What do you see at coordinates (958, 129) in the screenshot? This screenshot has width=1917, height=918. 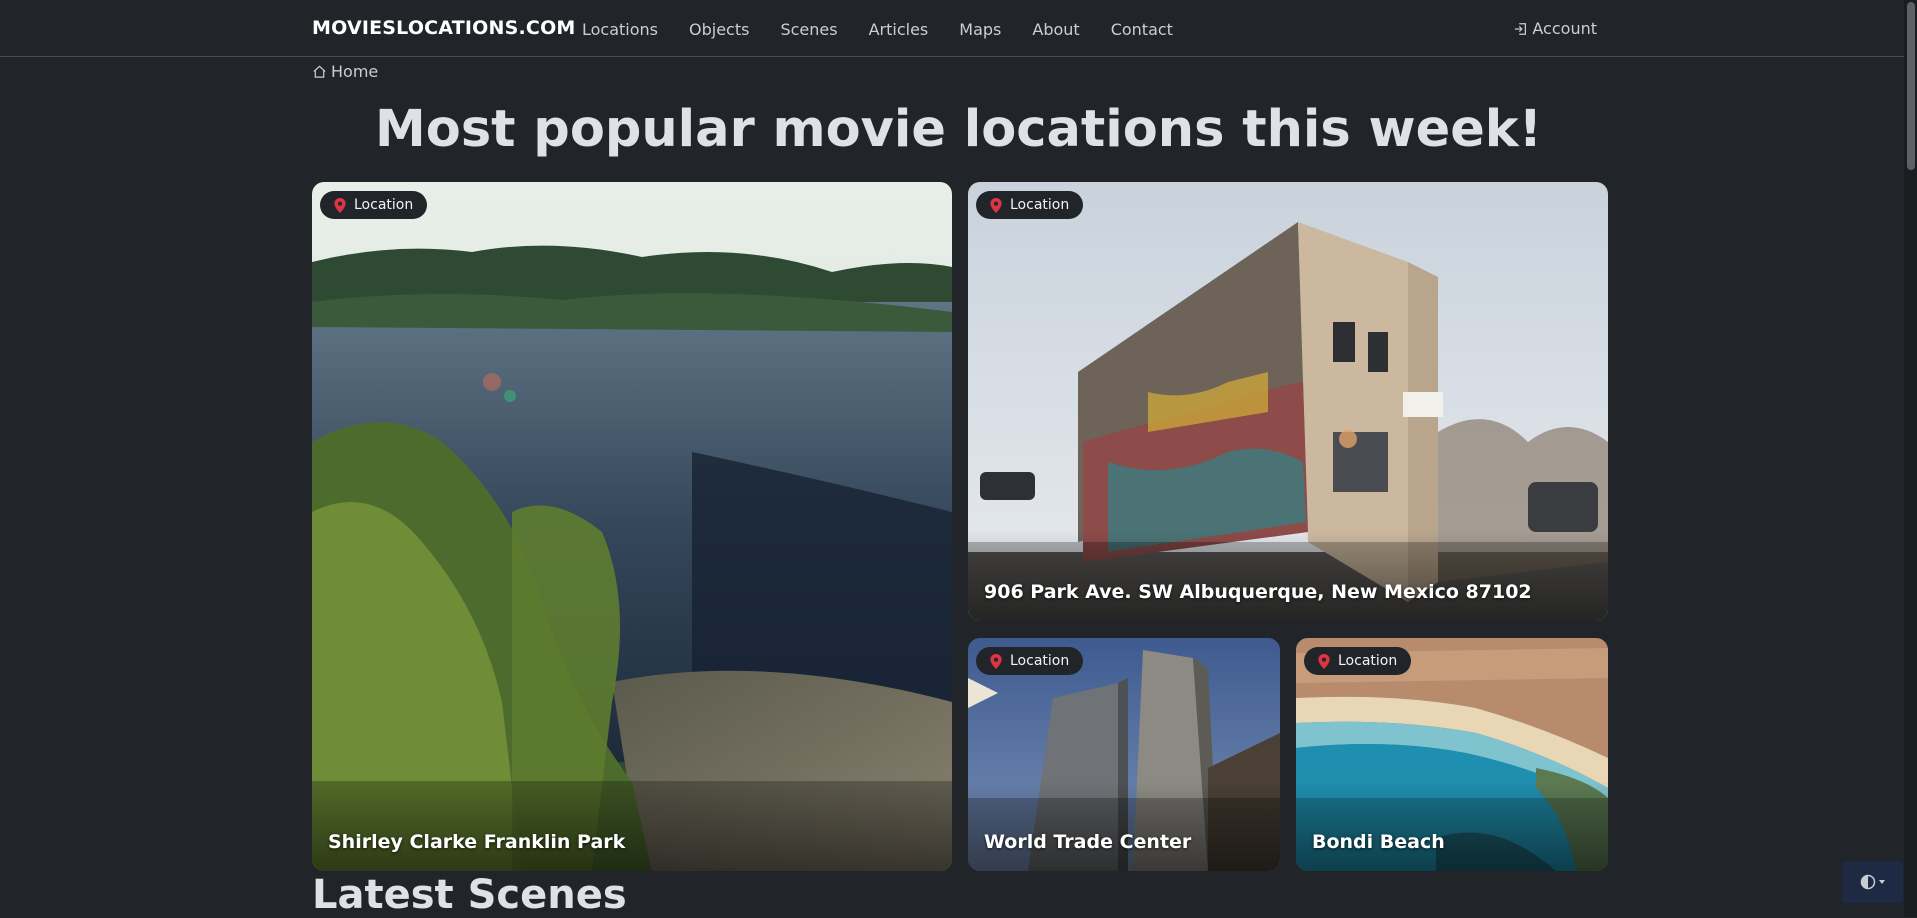 I see `page-title: Most popular movie locations this week!` at bounding box center [958, 129].